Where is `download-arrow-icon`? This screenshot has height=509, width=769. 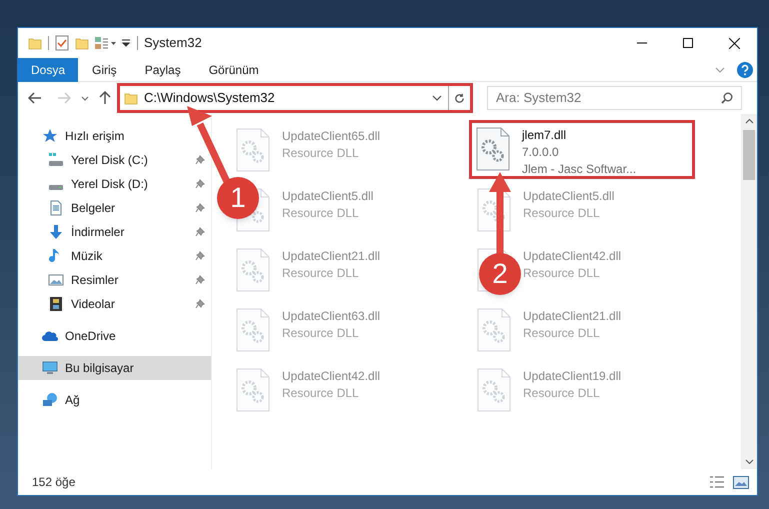 download-arrow-icon is located at coordinates (56, 232).